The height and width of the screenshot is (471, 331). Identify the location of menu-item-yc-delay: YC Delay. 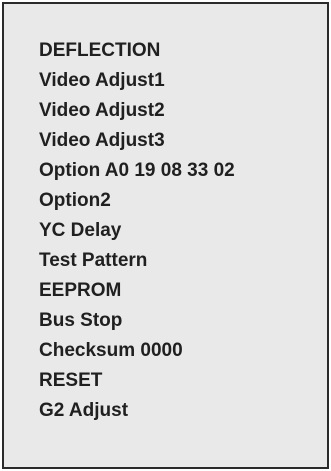
(137, 231).